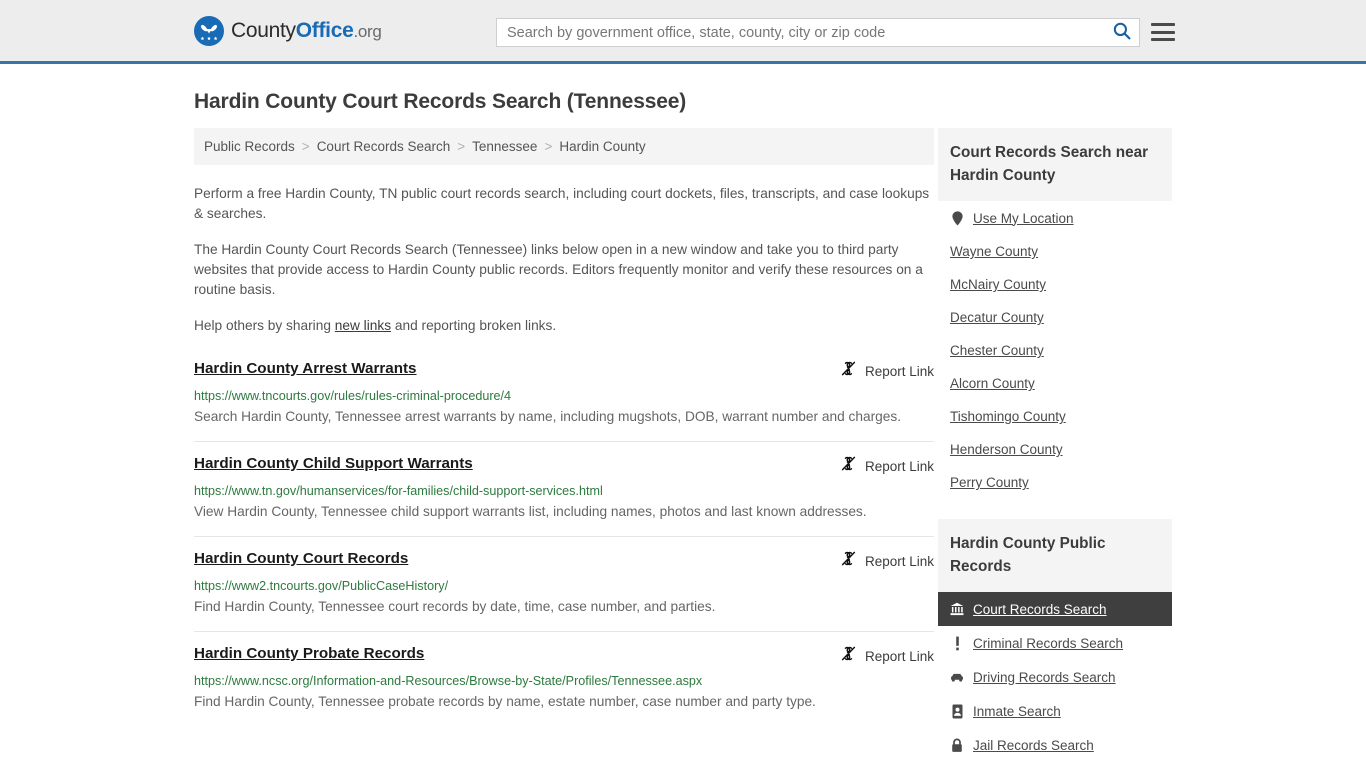 The width and height of the screenshot is (1366, 768). Describe the element at coordinates (997, 317) in the screenshot. I see `sidebar-item-label: Decatur County` at that location.